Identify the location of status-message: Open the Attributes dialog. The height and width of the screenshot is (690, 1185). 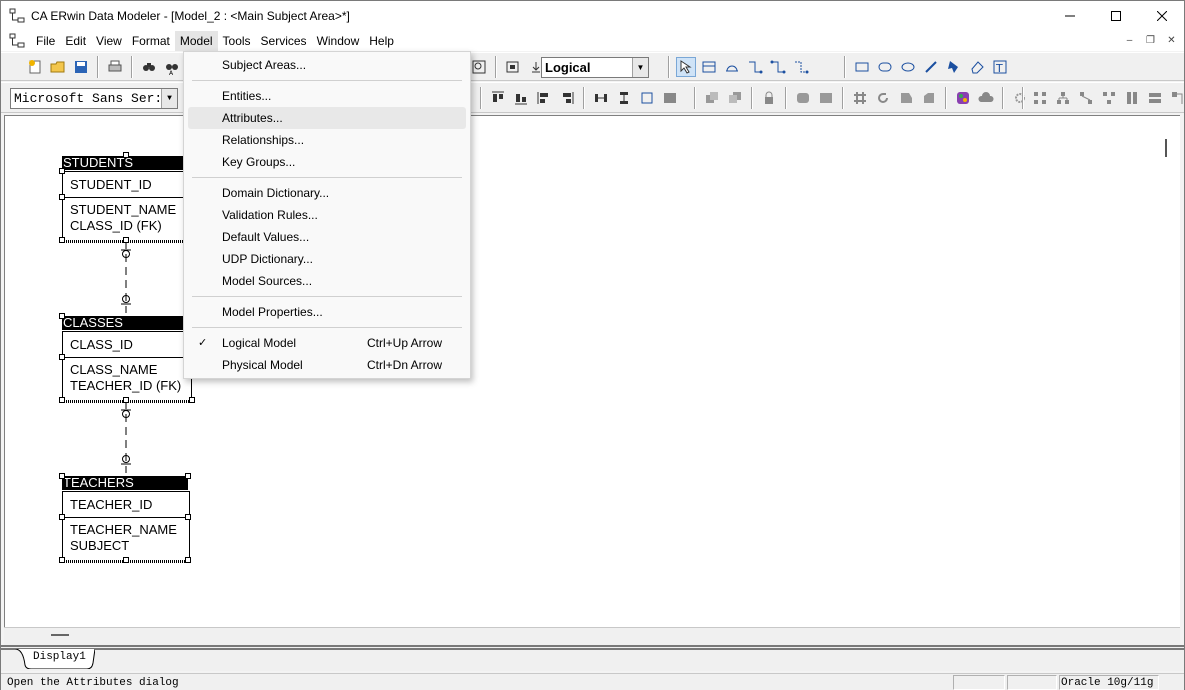
(93, 683).